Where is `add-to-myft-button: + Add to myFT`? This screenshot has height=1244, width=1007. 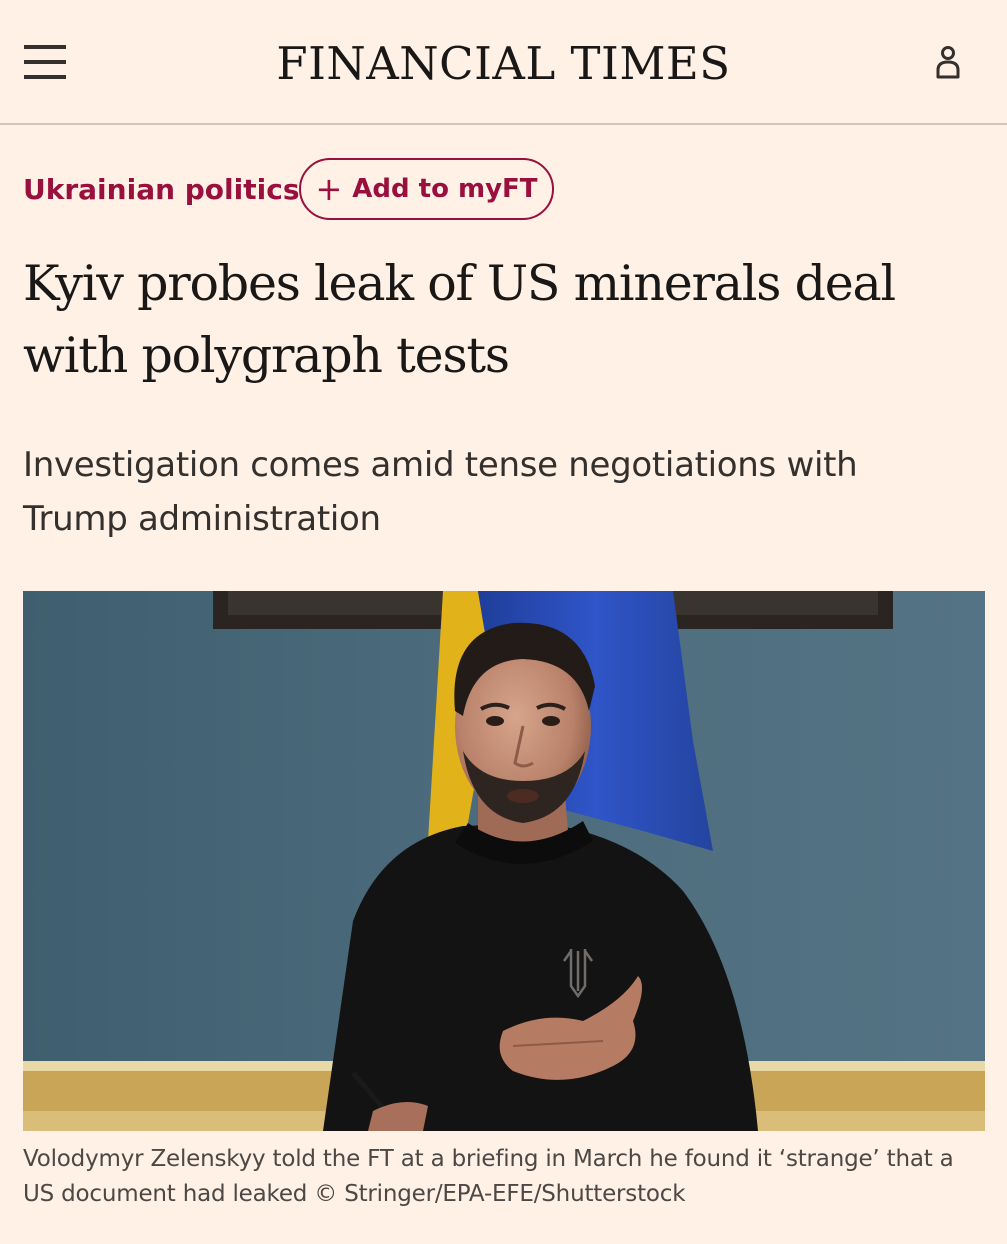 add-to-myft-button: + Add to myFT is located at coordinates (426, 189).